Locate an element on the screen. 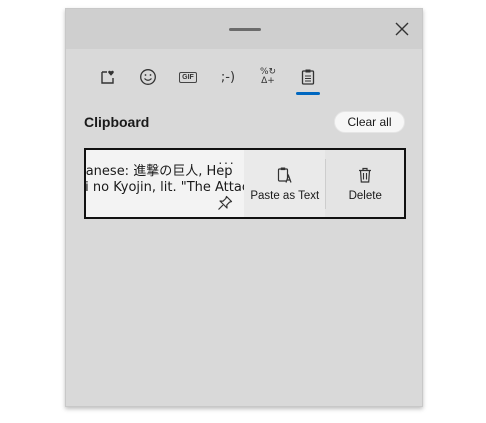 The image size is (486, 423). tab-emoji is located at coordinates (148, 77).